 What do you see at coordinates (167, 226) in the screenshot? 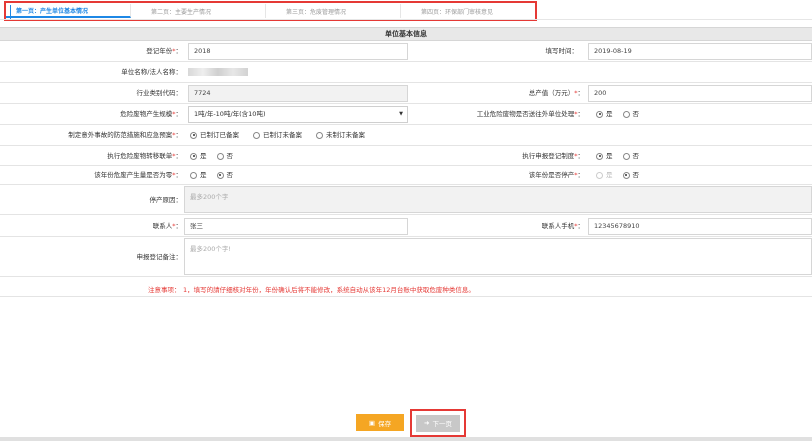
I see `contact-label: 联系人*：` at bounding box center [167, 226].